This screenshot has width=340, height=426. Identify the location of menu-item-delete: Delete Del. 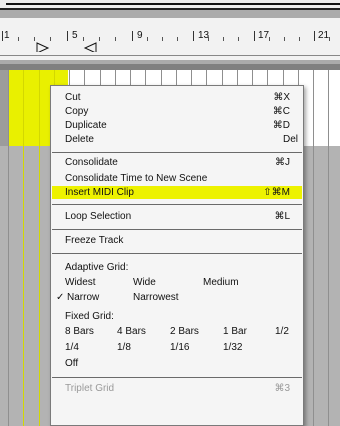
(177, 139).